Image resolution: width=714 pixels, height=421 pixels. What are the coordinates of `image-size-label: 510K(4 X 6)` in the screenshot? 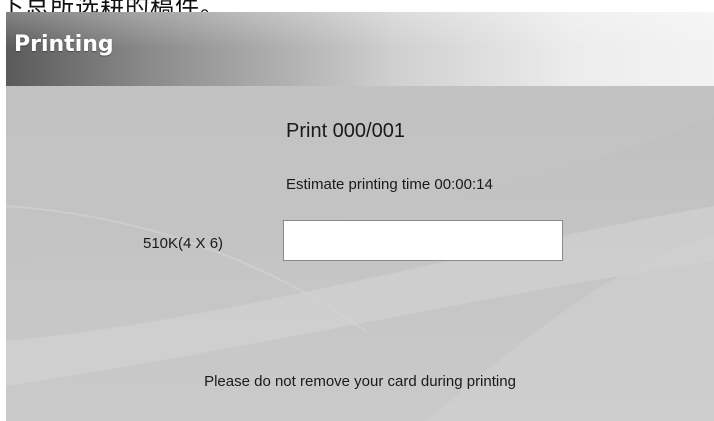 It's located at (183, 243).